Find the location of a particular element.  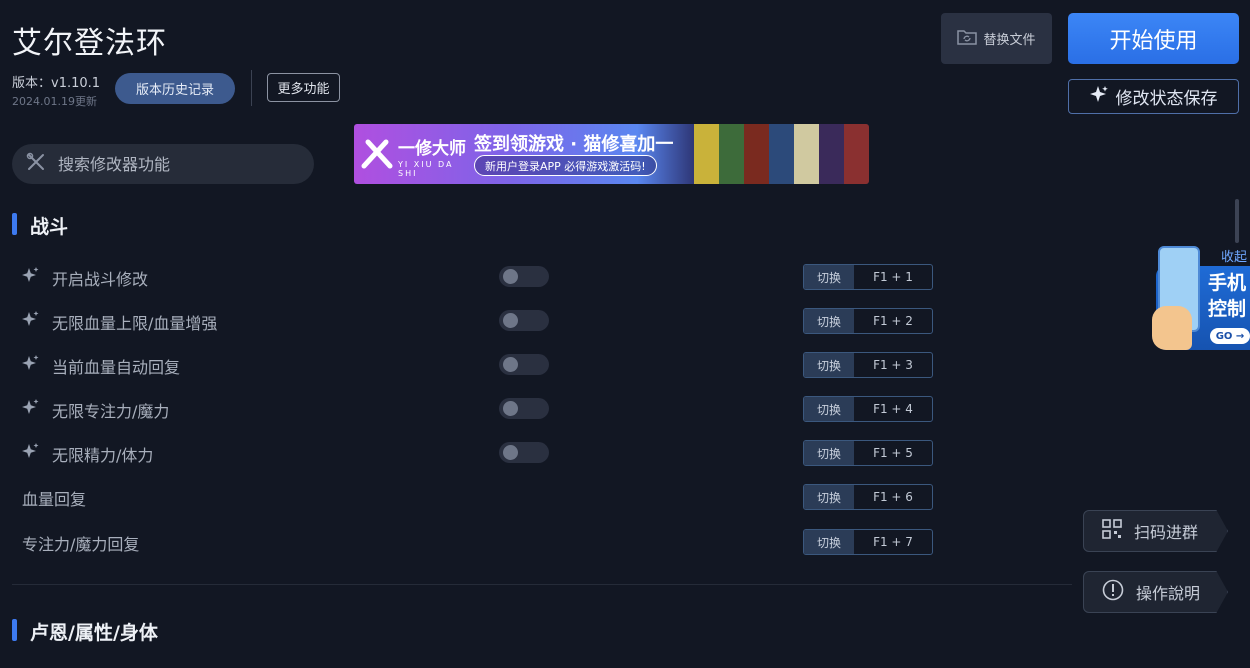

feature-label: 开启战斗修改 is located at coordinates (100, 279).